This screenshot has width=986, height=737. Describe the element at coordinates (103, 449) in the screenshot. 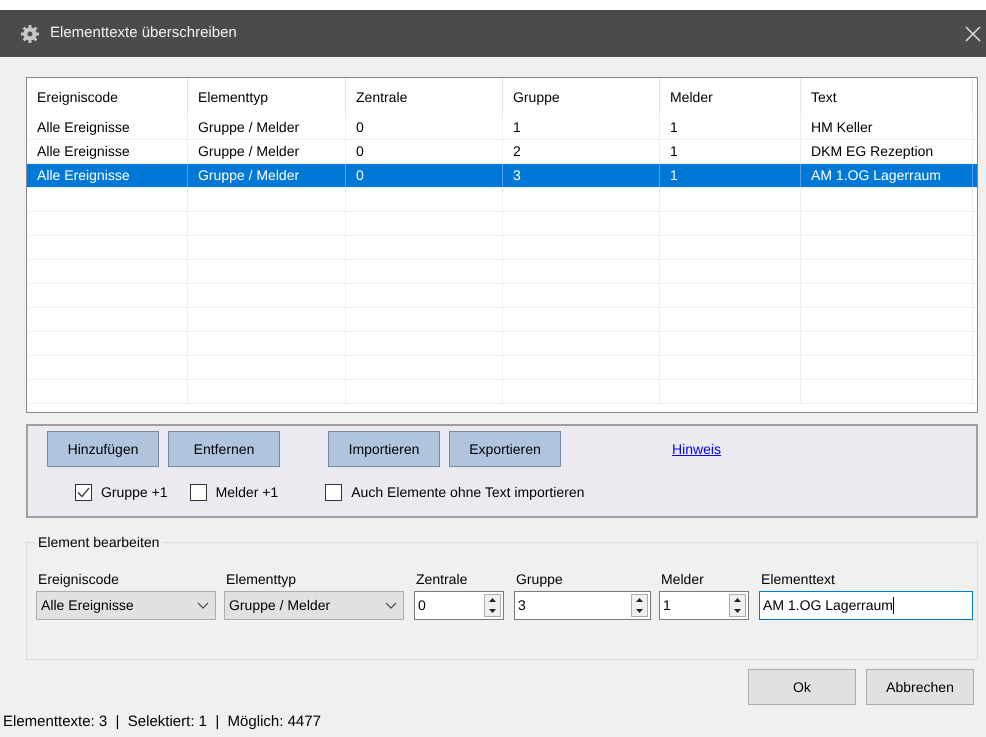

I see `toolbar-button: Hinzufügen` at that location.